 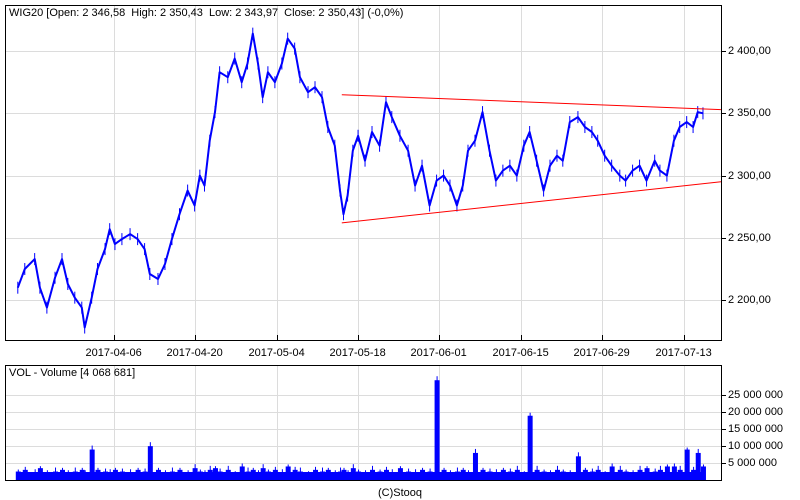 I want to click on volume-chart-title: VOL - Volume [4 068 681], so click(x=72, y=373).